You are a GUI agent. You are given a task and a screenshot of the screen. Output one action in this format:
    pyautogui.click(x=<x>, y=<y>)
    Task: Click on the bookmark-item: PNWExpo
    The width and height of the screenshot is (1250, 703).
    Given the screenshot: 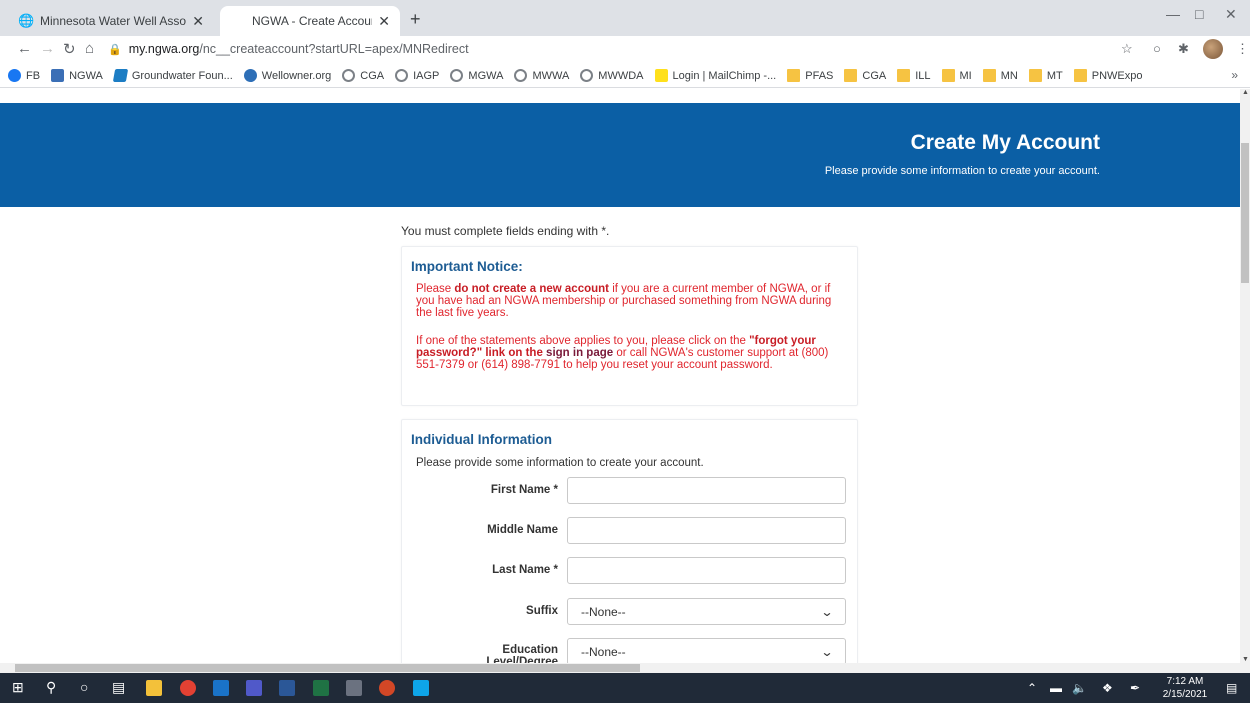 What is the action you would take?
    pyautogui.click(x=1108, y=75)
    